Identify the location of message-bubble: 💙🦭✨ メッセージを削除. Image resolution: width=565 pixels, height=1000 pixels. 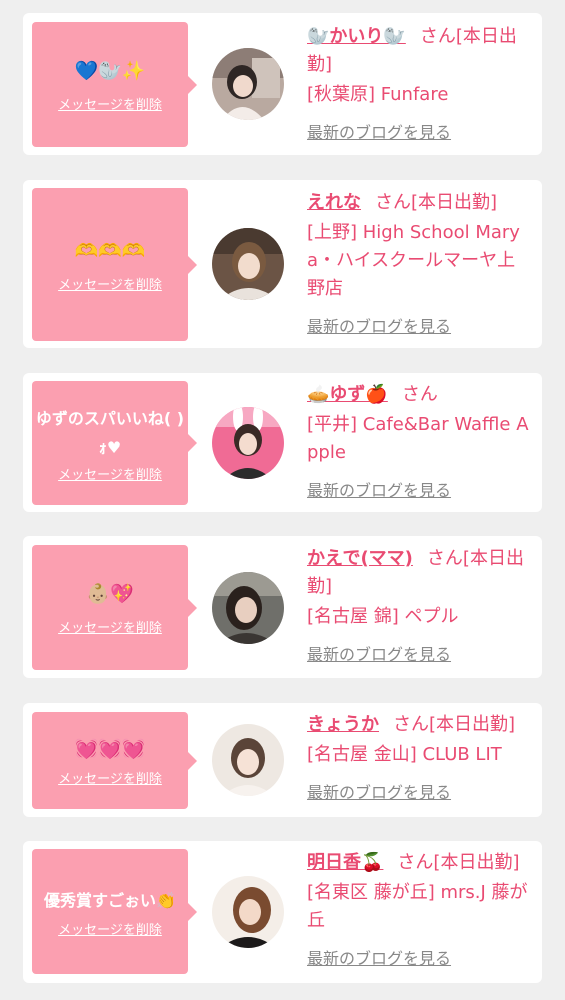
(114, 84).